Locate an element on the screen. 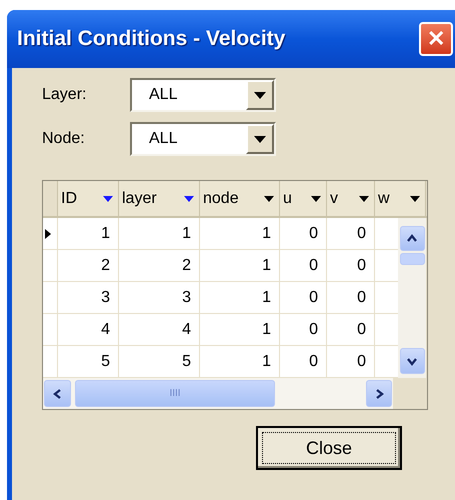  scroll-left-button is located at coordinates (57, 393).